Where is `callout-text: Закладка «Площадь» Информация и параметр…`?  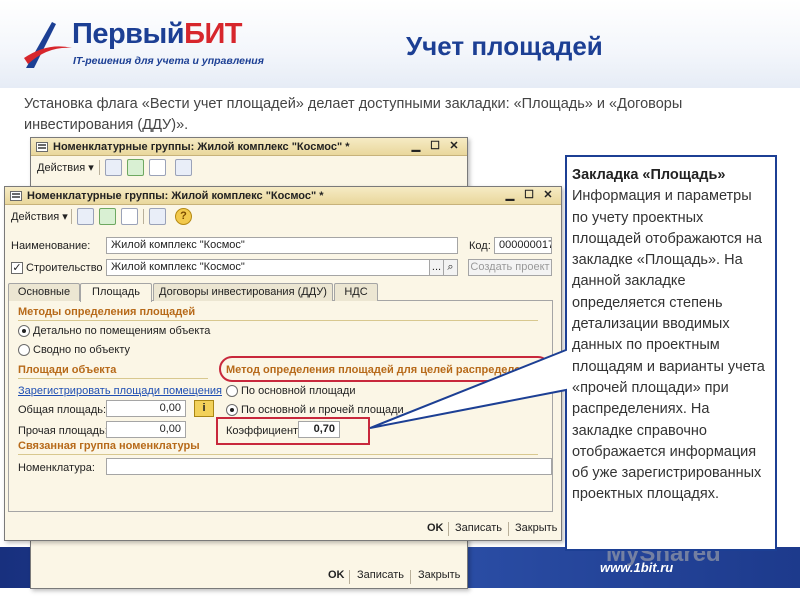
callout-text: Закладка «Площадь» Информация и параметр… is located at coordinates (669, 335).